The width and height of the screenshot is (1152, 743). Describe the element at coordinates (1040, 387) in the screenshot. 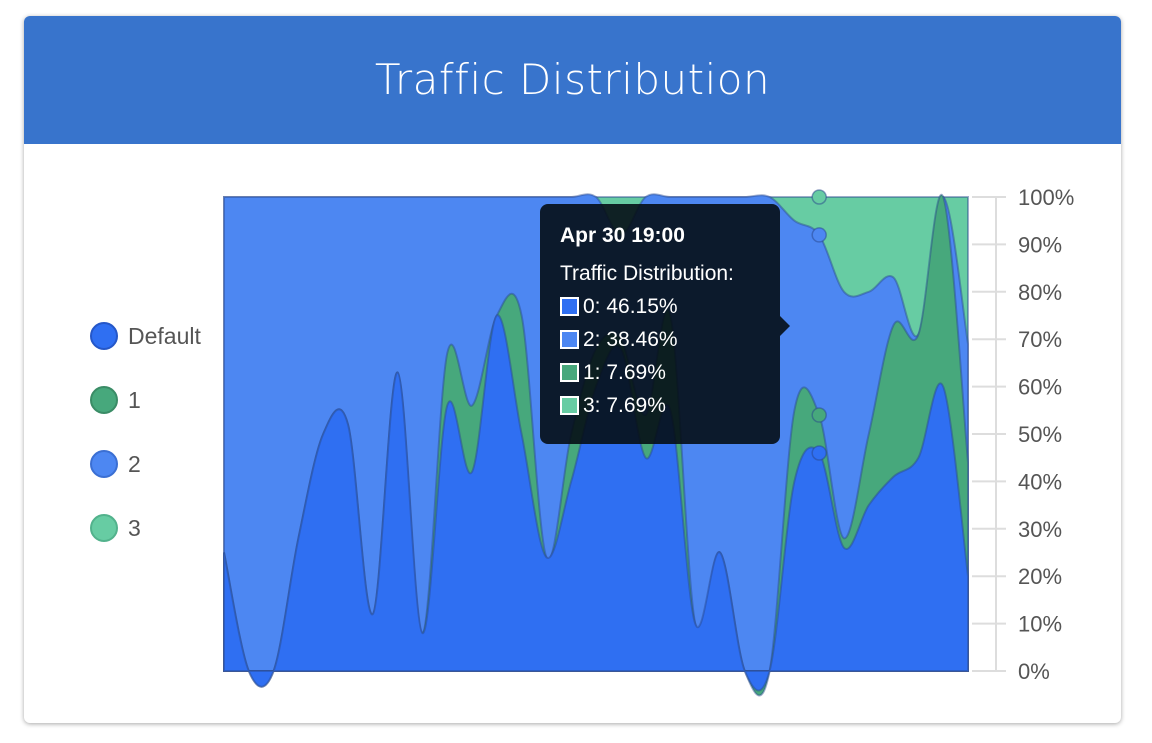

I see `y-tick-label: 60%` at that location.